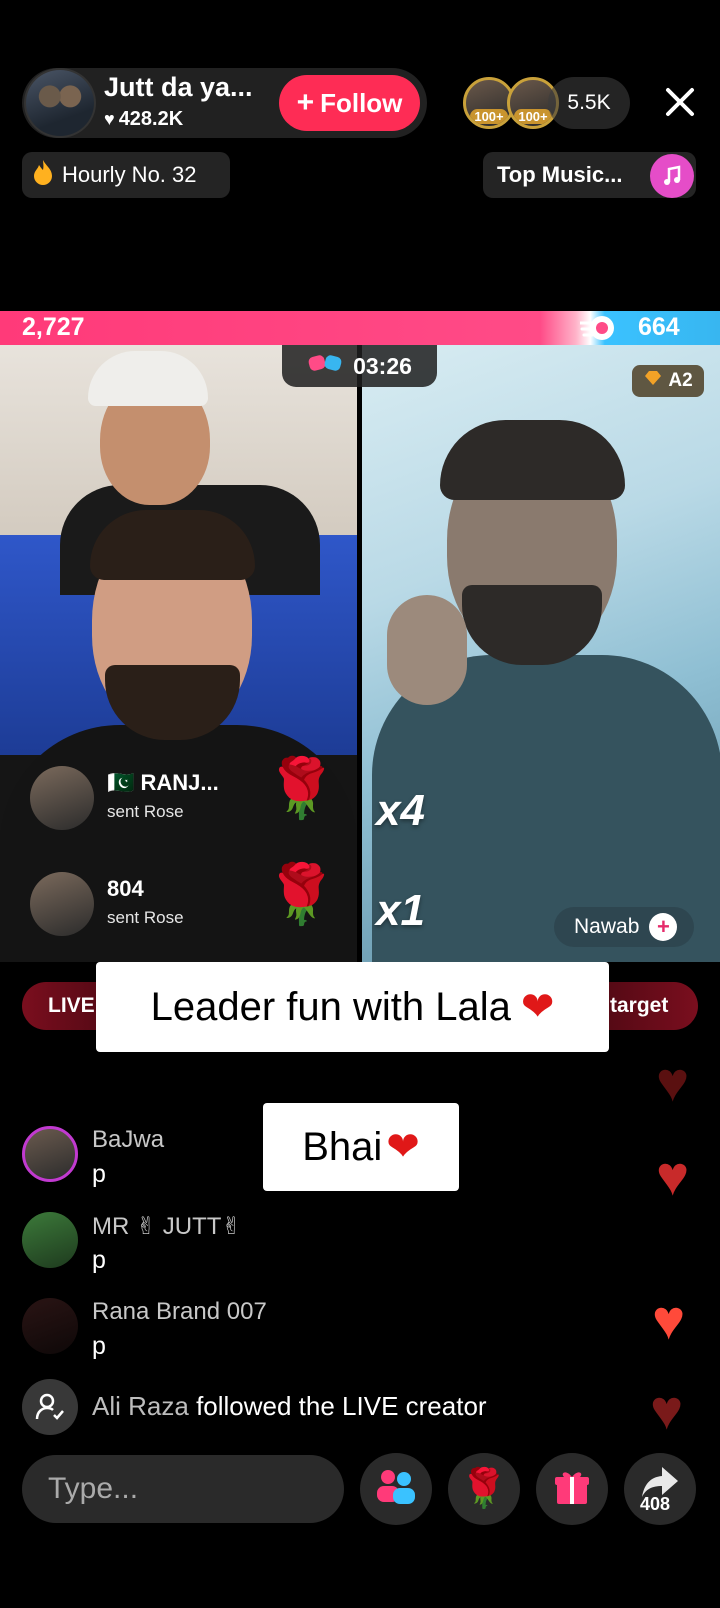  I want to click on chat-message: Rana Brand 007 p, so click(302, 1335).